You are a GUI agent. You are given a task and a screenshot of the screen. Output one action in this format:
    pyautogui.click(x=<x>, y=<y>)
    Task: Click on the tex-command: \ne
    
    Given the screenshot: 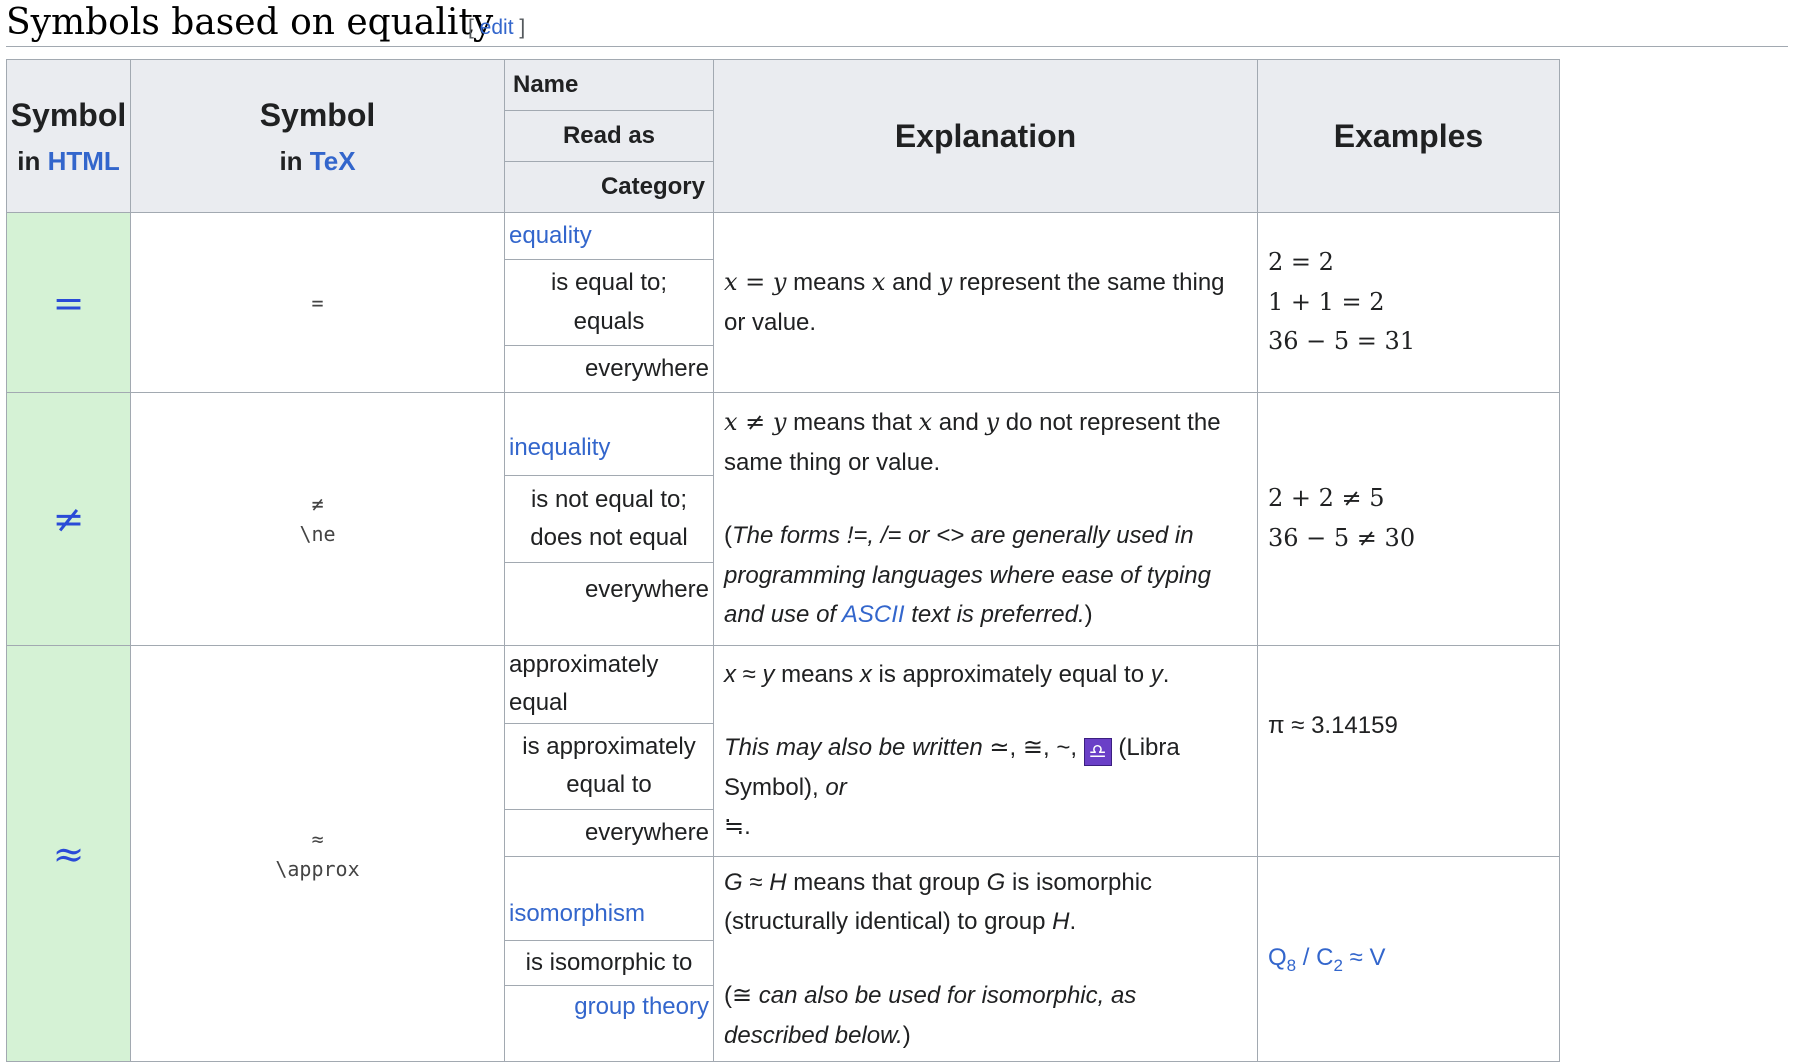 What is the action you would take?
    pyautogui.click(x=317, y=534)
    